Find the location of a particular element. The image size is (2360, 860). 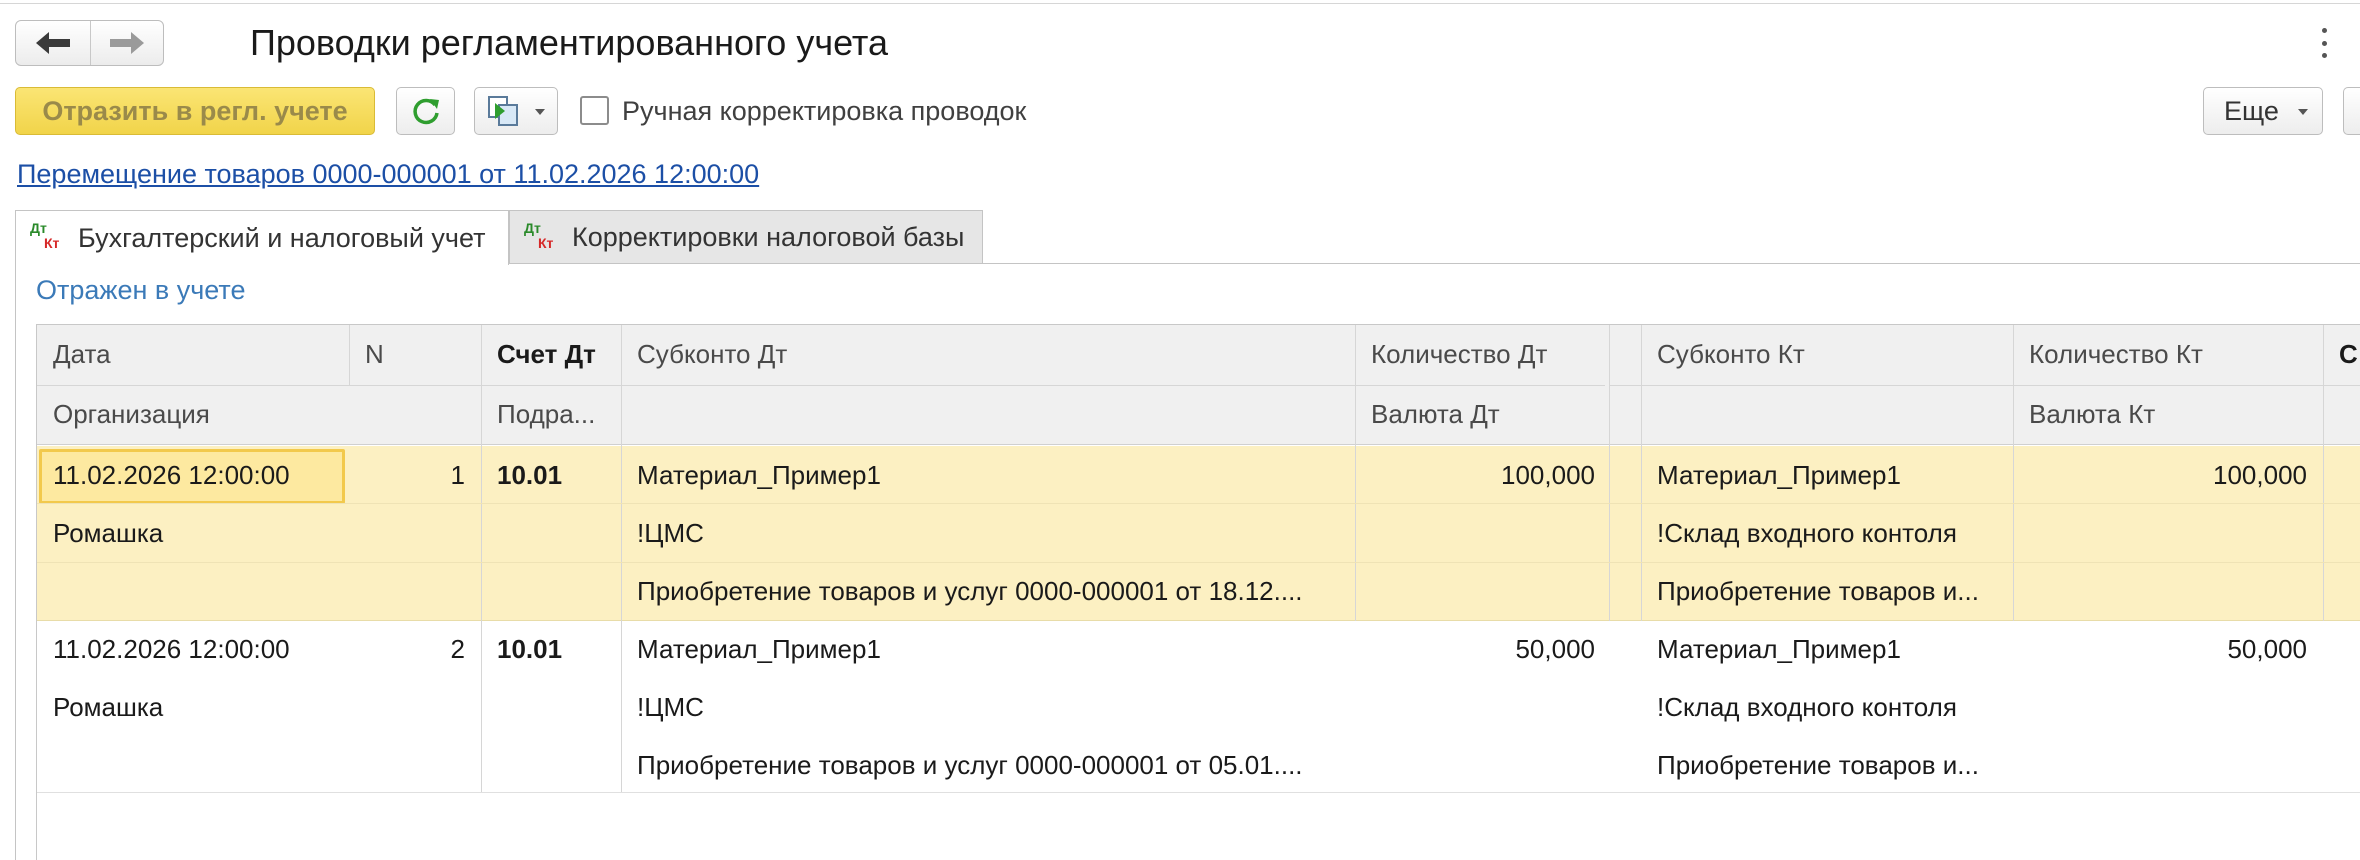

header-qty-dt: Количество Дт is located at coordinates (1486, 354).